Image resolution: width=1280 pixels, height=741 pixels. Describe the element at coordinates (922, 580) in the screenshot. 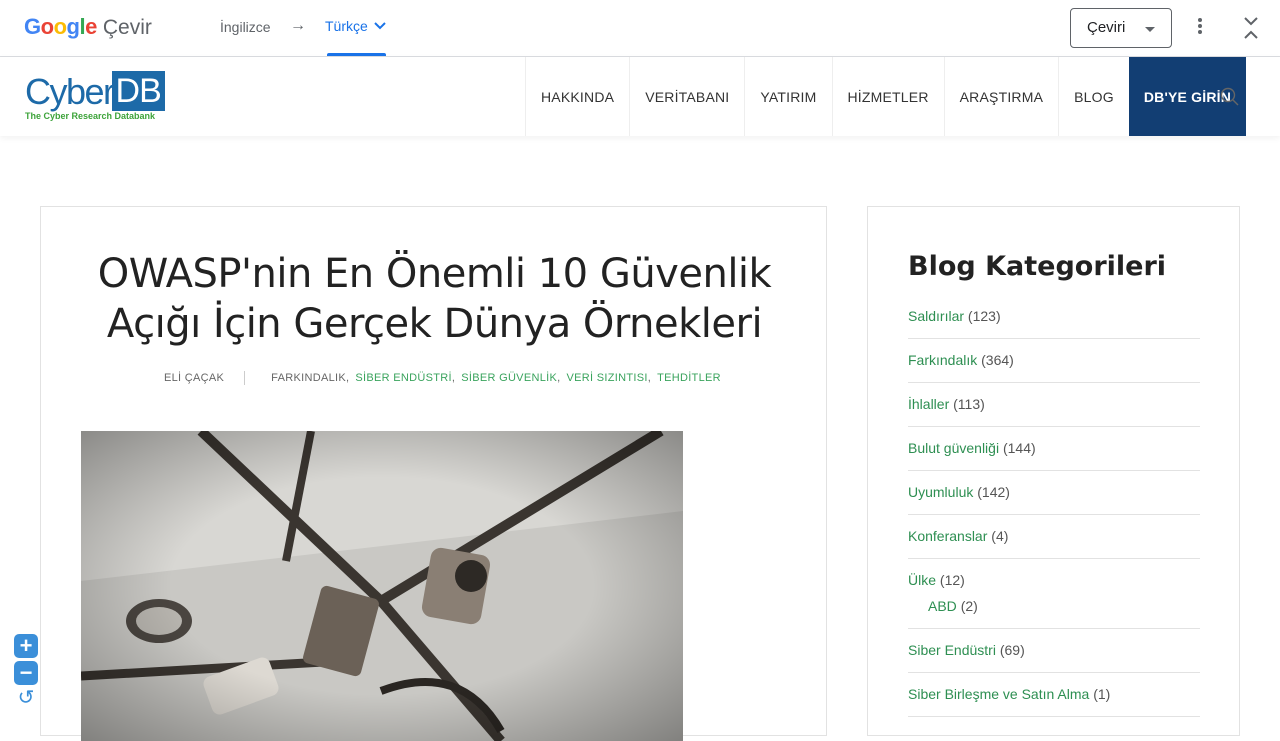

I see `category-link: Ülke` at that location.